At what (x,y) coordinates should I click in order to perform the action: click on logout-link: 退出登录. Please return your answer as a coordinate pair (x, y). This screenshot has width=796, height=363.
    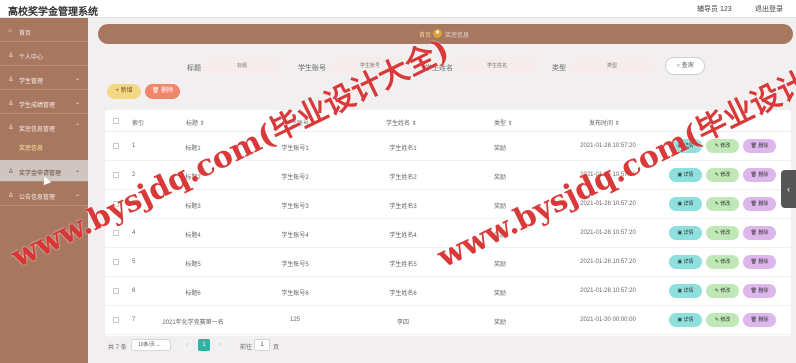
    Looking at the image, I should click on (769, 9).